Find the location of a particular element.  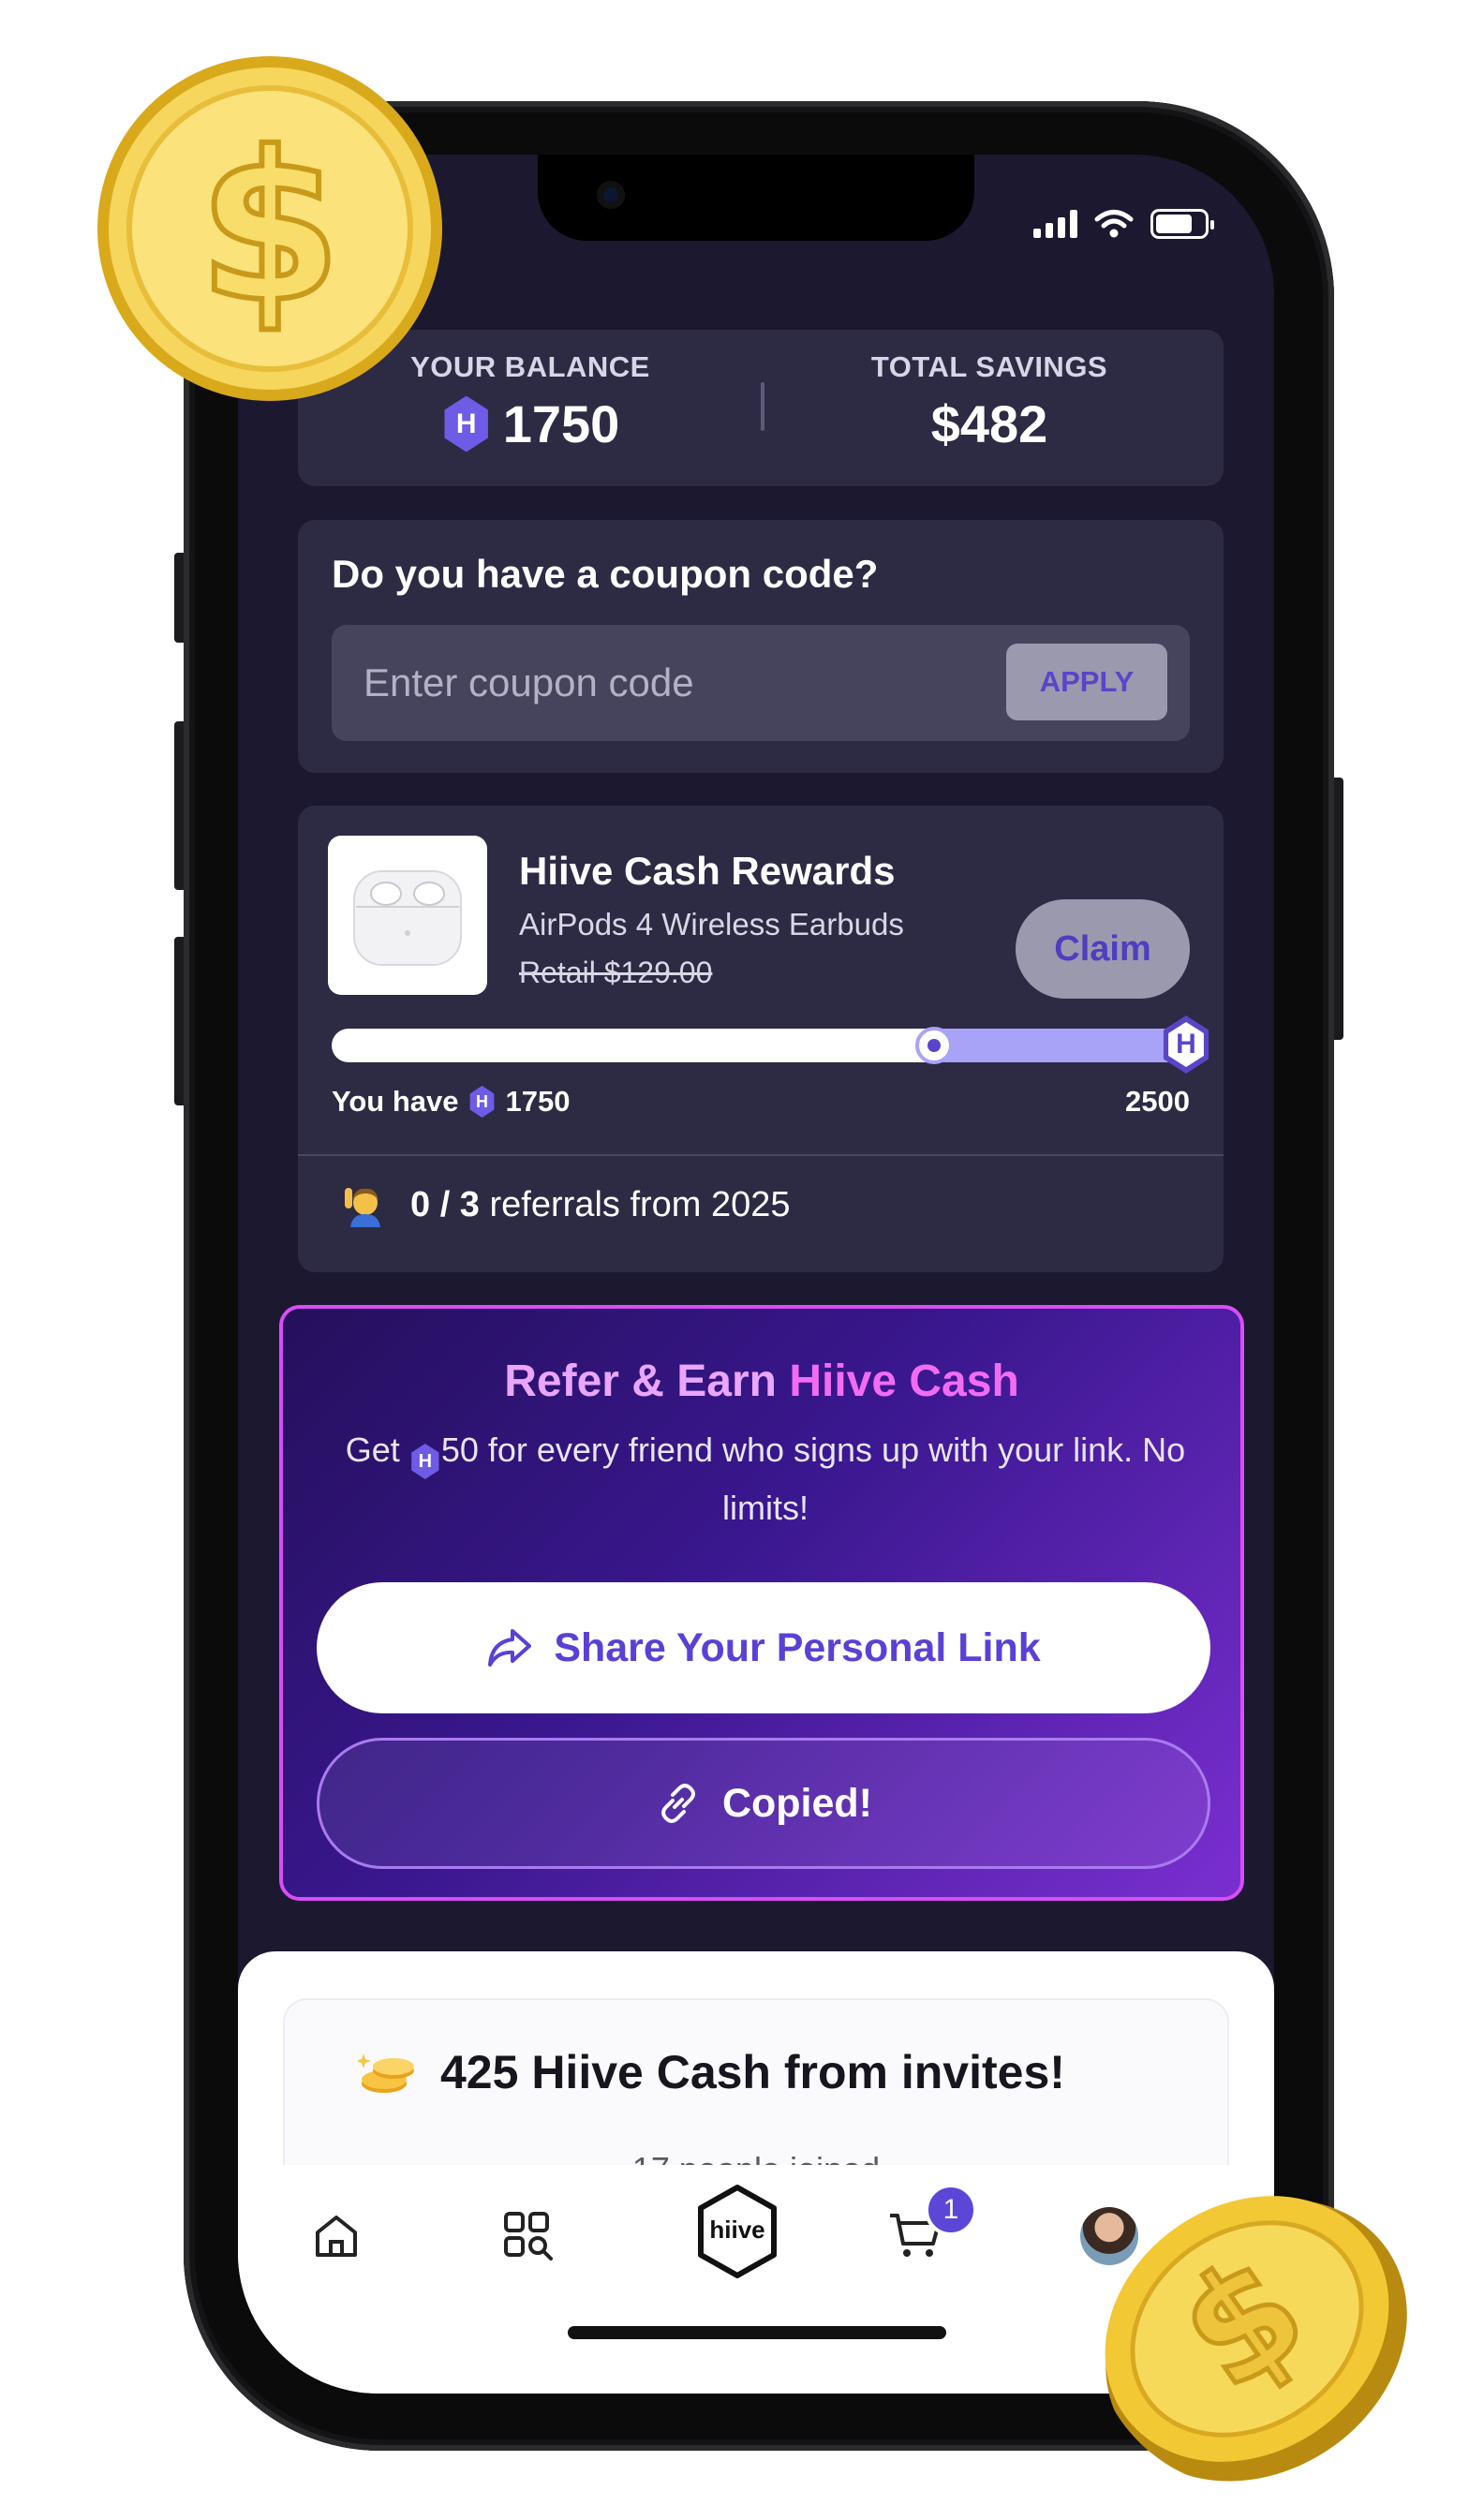

apply-button: APPLY is located at coordinates (1086, 682).